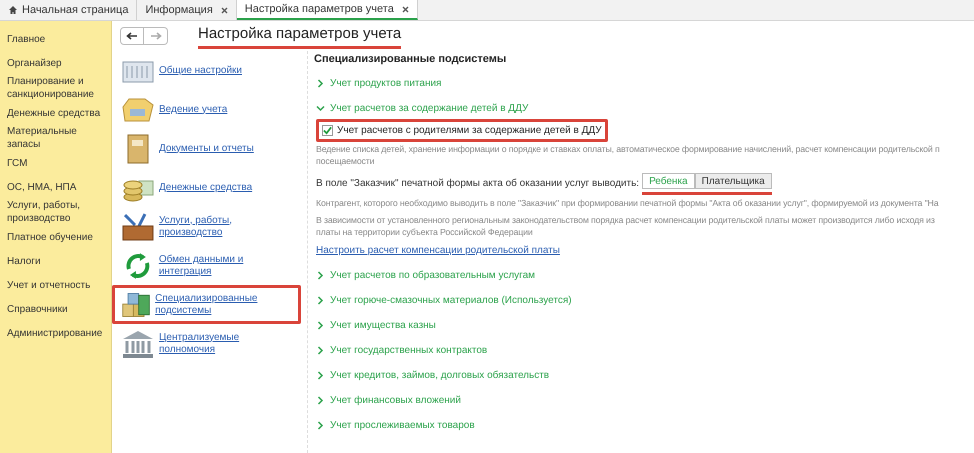 The image size is (974, 453). I want to click on page-title: Настройка параметров учета, so click(300, 36).